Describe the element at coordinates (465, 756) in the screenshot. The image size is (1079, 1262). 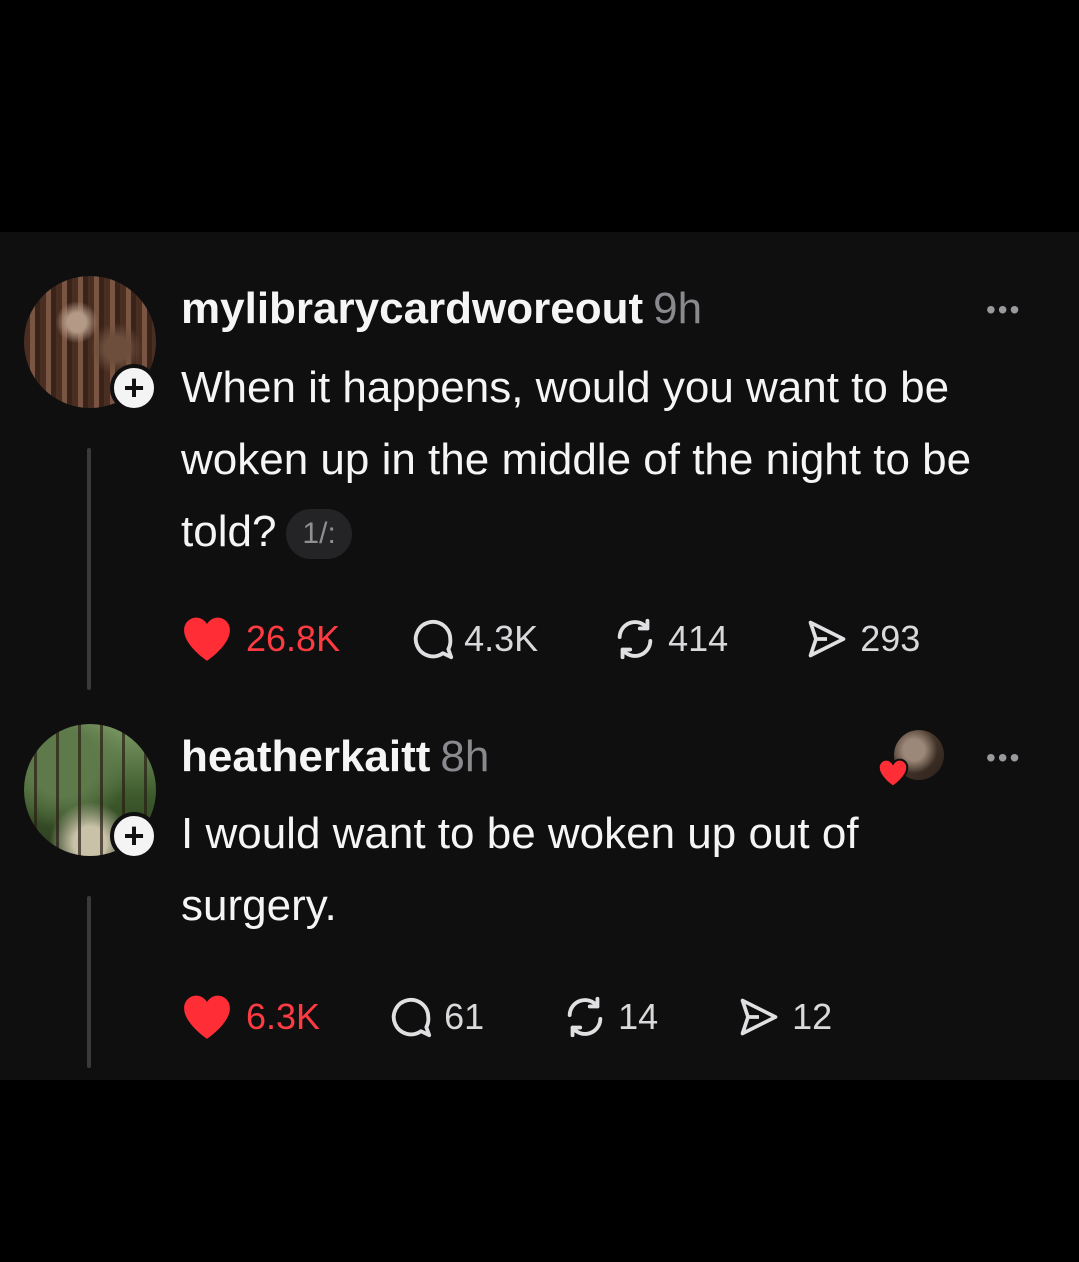
I see `timestamp: 8h` at that location.